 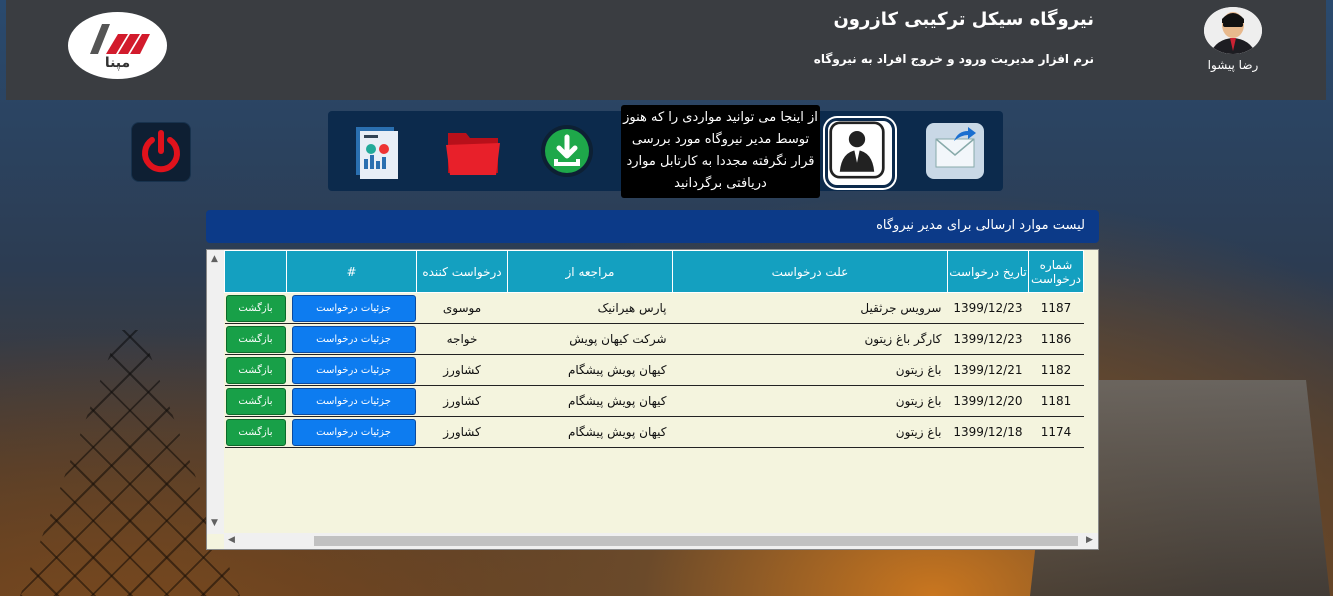 I want to click on cell-reason: کارگر باغ زیتون, so click(x=810, y=339).